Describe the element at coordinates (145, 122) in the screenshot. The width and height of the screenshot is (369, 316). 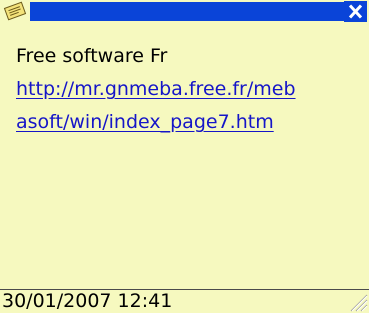
I see `note-link-line-2: asoft/win/index_page7.htm` at that location.